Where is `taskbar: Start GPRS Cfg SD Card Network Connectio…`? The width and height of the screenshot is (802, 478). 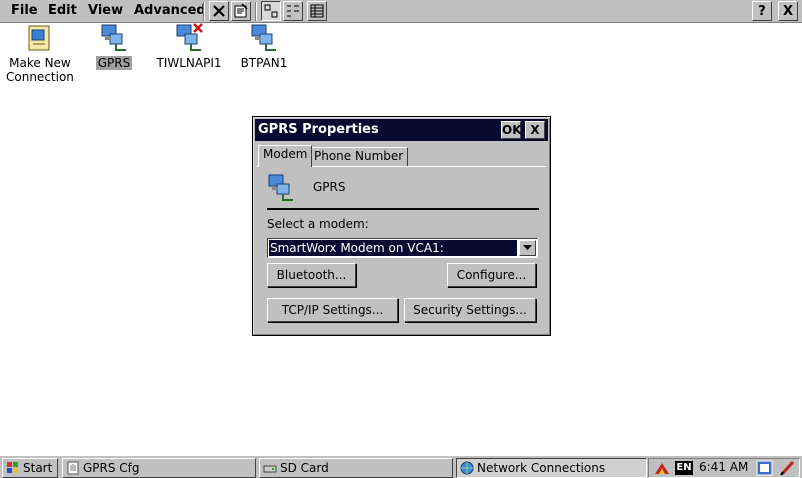 taskbar: Start GPRS Cfg SD Card Network Connectio… is located at coordinates (401, 466).